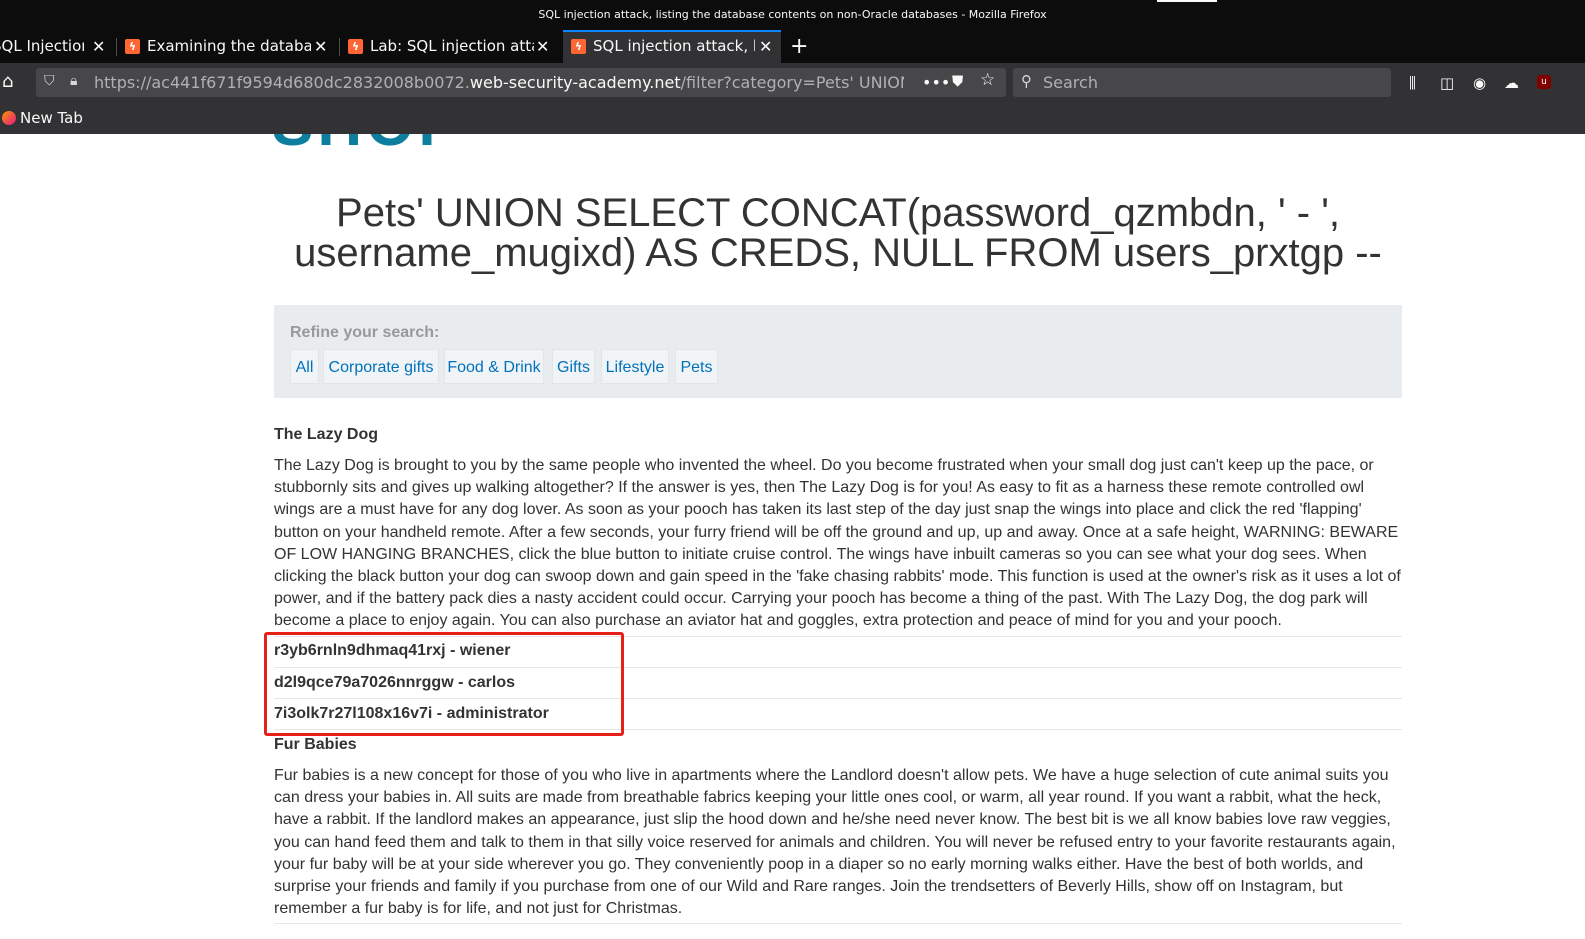  What do you see at coordinates (365, 332) in the screenshot?
I see `refine-label: Refine your search:` at bounding box center [365, 332].